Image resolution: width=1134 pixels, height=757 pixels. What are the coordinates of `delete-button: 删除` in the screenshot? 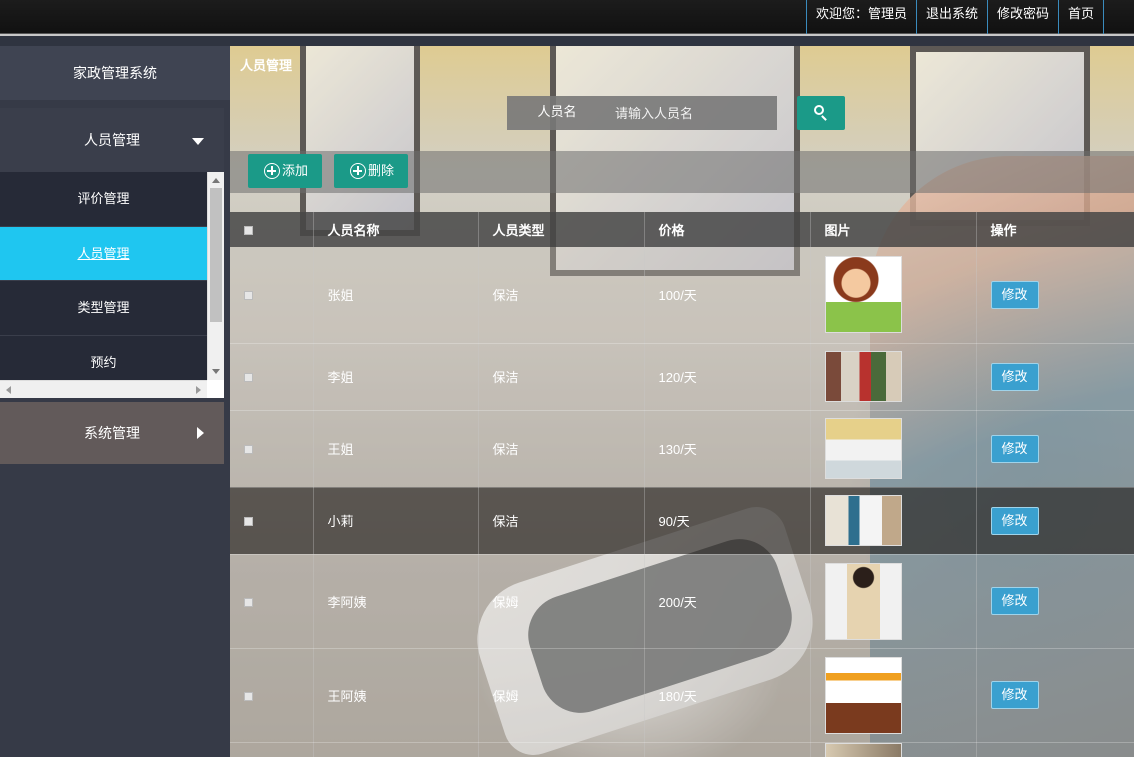 It's located at (371, 171).